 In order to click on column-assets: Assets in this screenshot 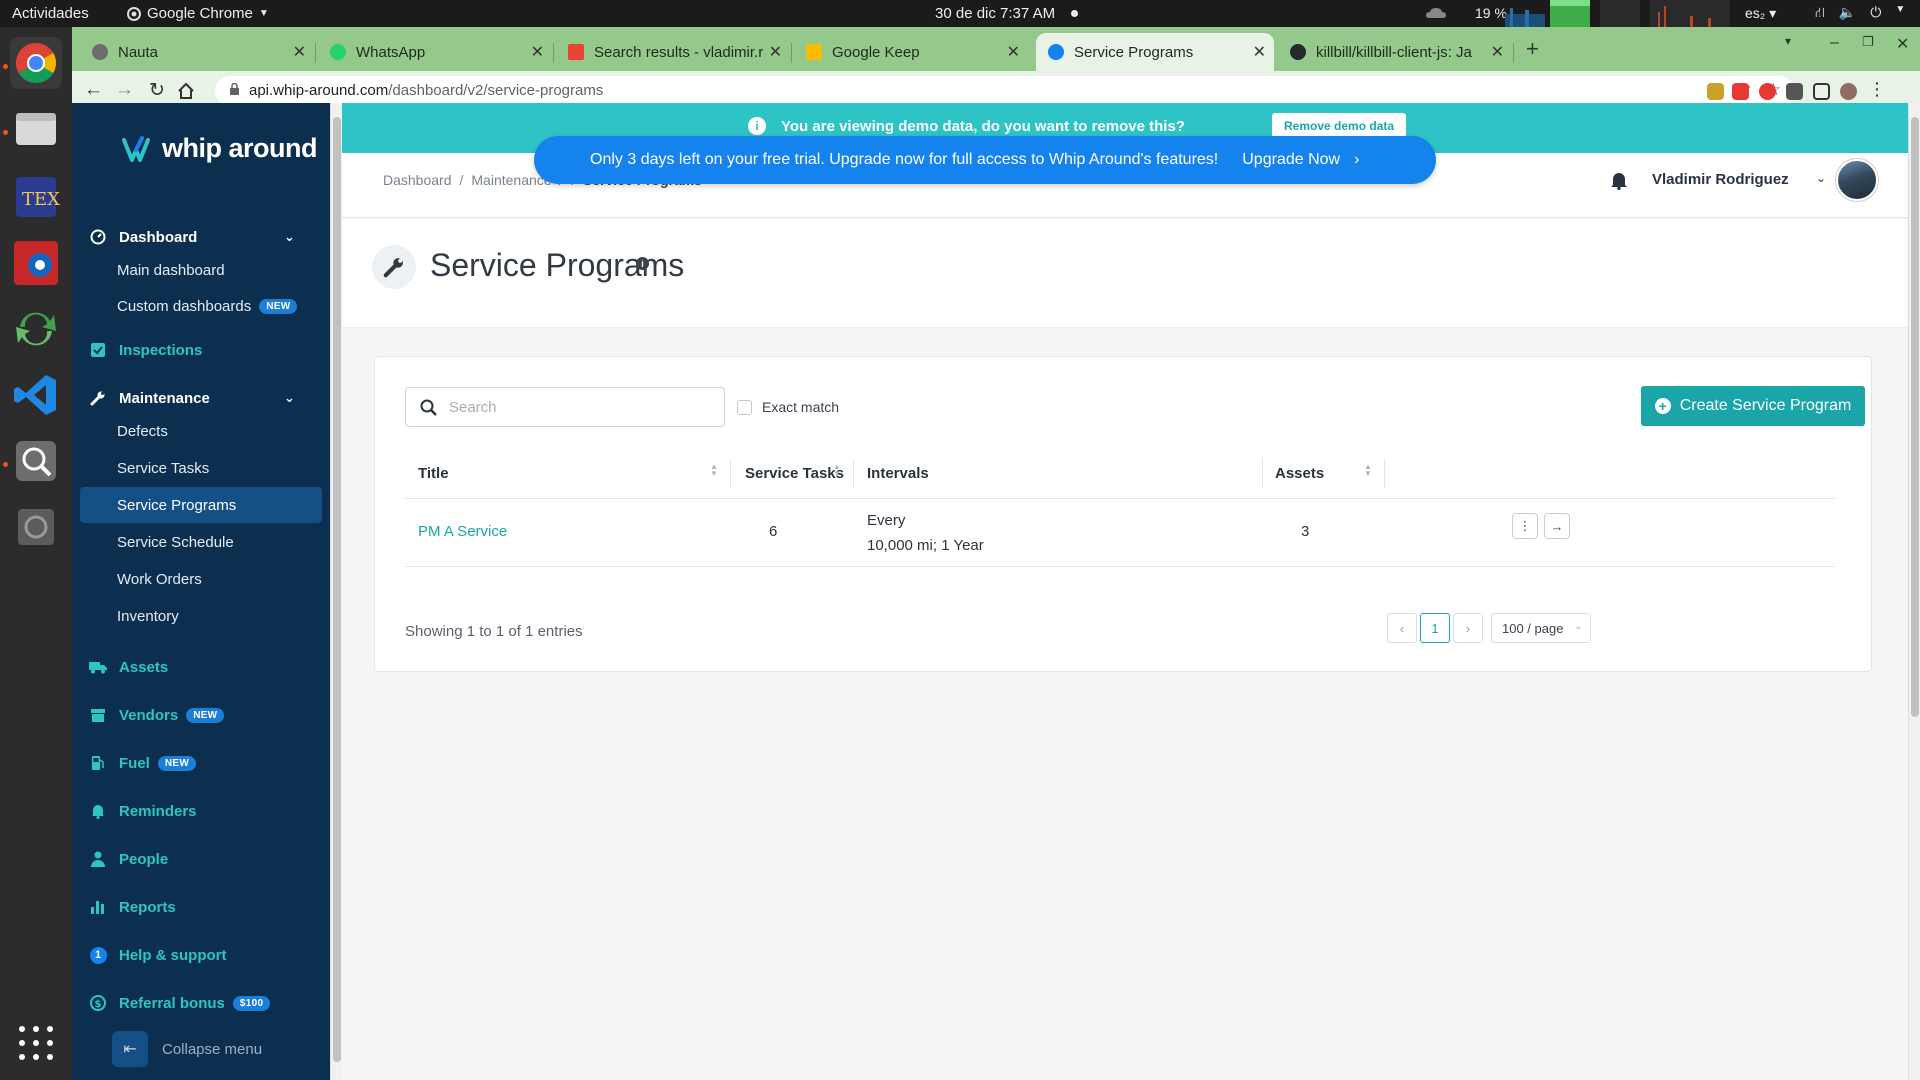, I will do `click(1299, 473)`.